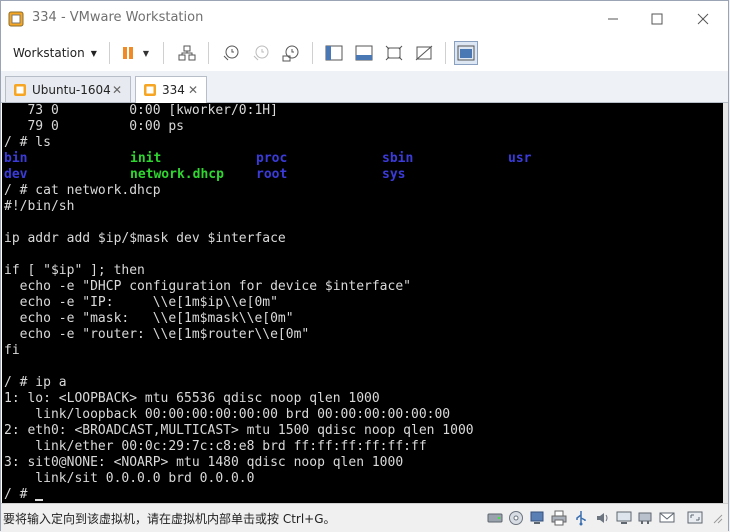 The image size is (730, 532). Describe the element at coordinates (27, 142) in the screenshot. I see `terminal-line: / # ls` at that location.